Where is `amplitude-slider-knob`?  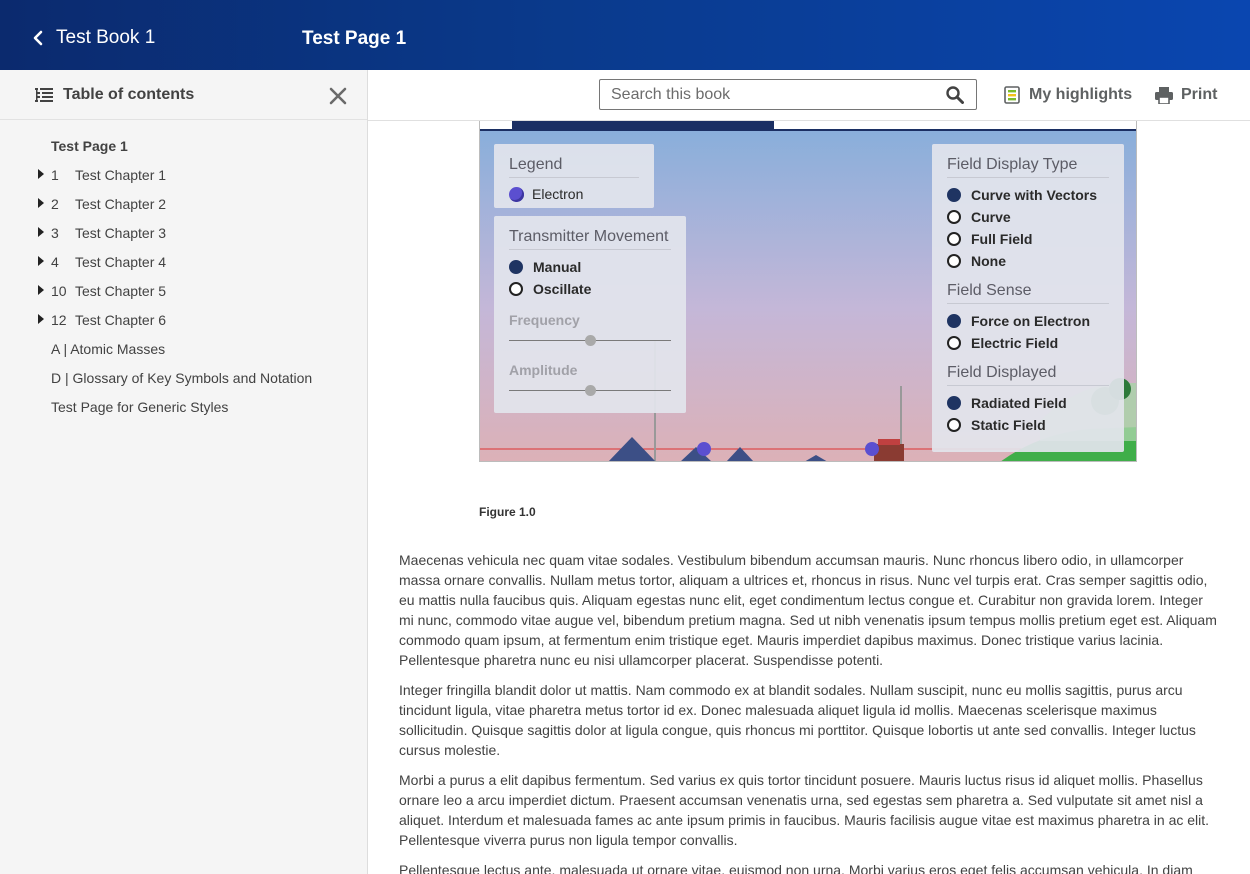 amplitude-slider-knob is located at coordinates (590, 390).